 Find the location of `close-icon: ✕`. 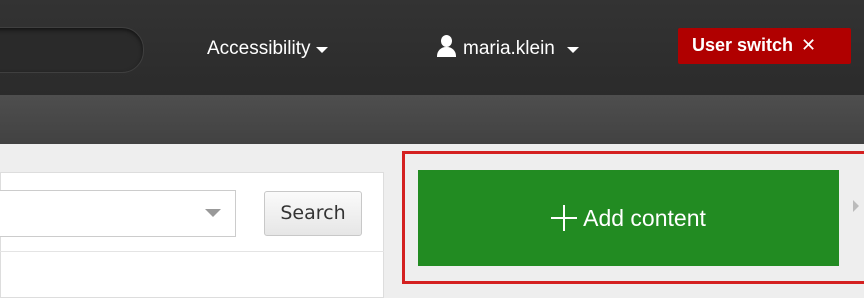

close-icon: ✕ is located at coordinates (809, 45).